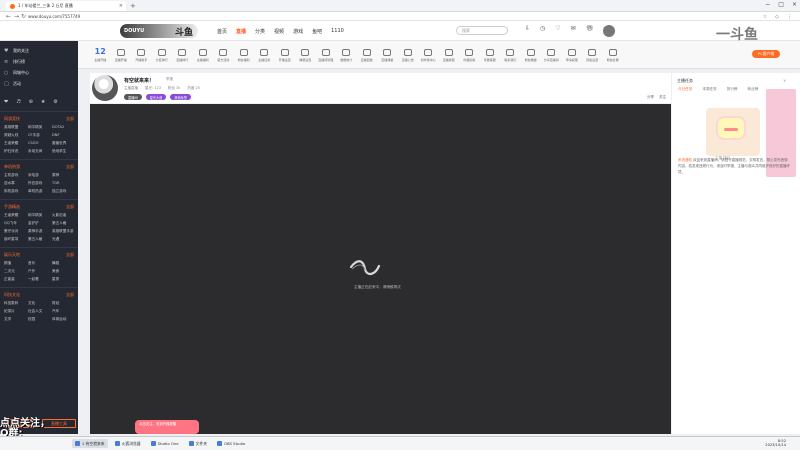 This screenshot has width=800, height=450. Describe the element at coordinates (794, 4) in the screenshot. I see `close-window-button: ×` at that location.